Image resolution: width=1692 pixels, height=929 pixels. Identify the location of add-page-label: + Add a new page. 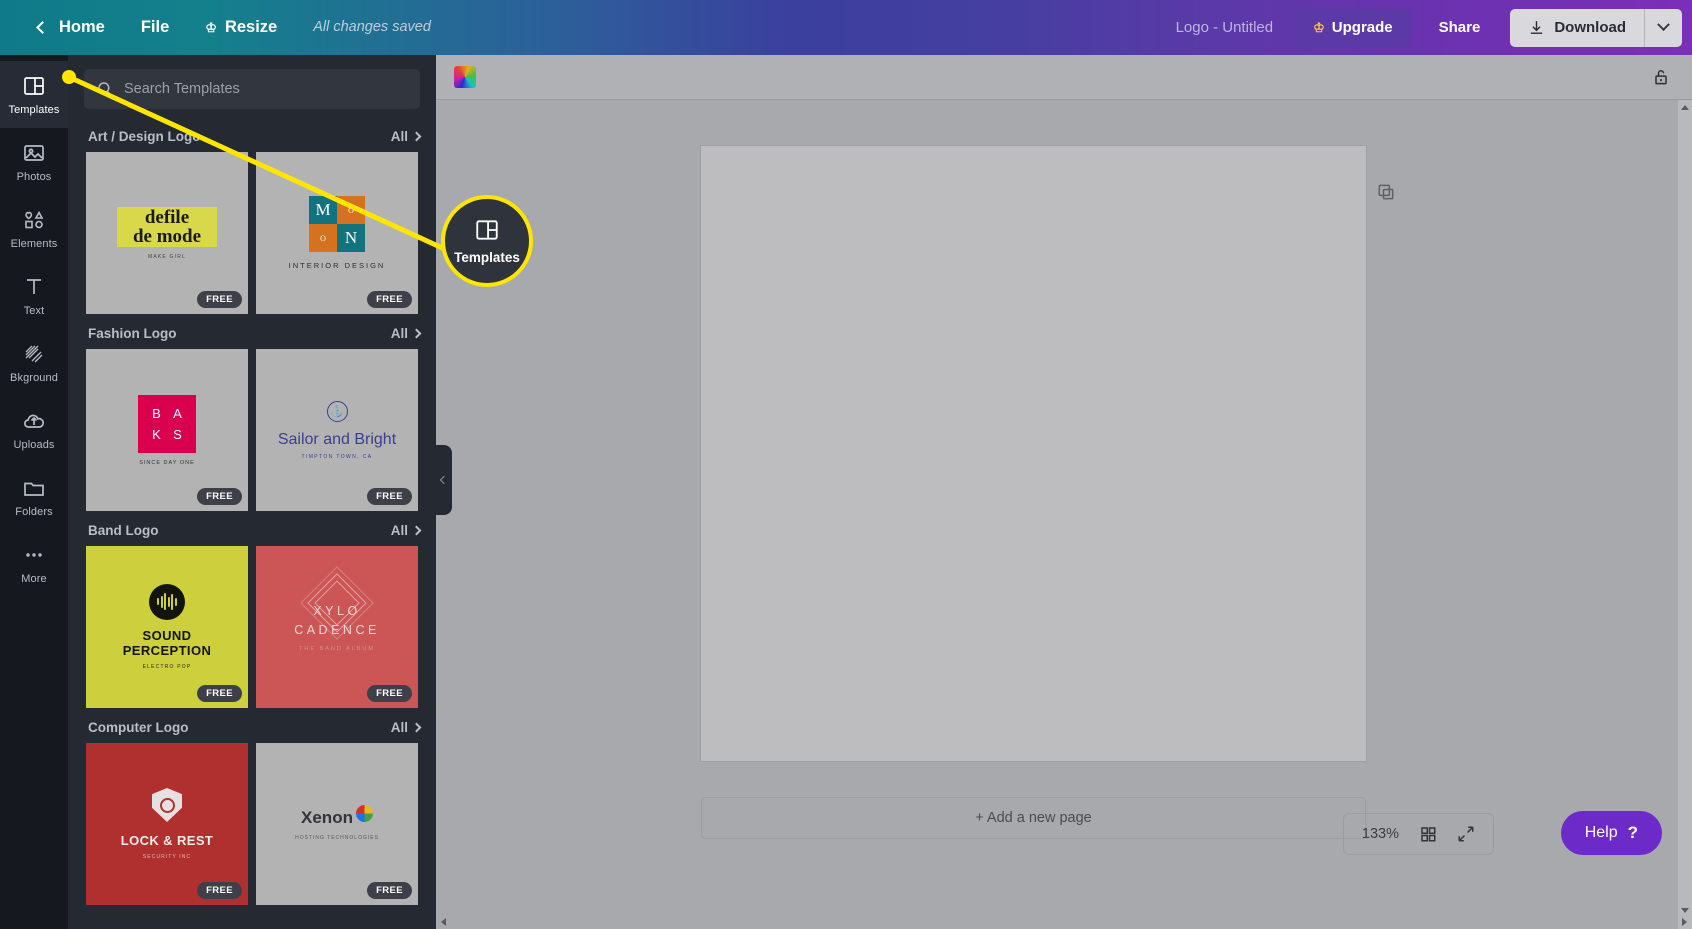
(1033, 818).